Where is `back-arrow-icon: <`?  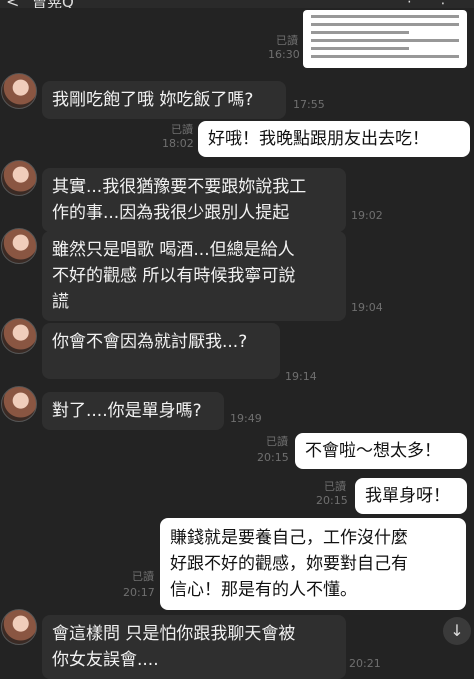
back-arrow-icon: < is located at coordinates (12, 4).